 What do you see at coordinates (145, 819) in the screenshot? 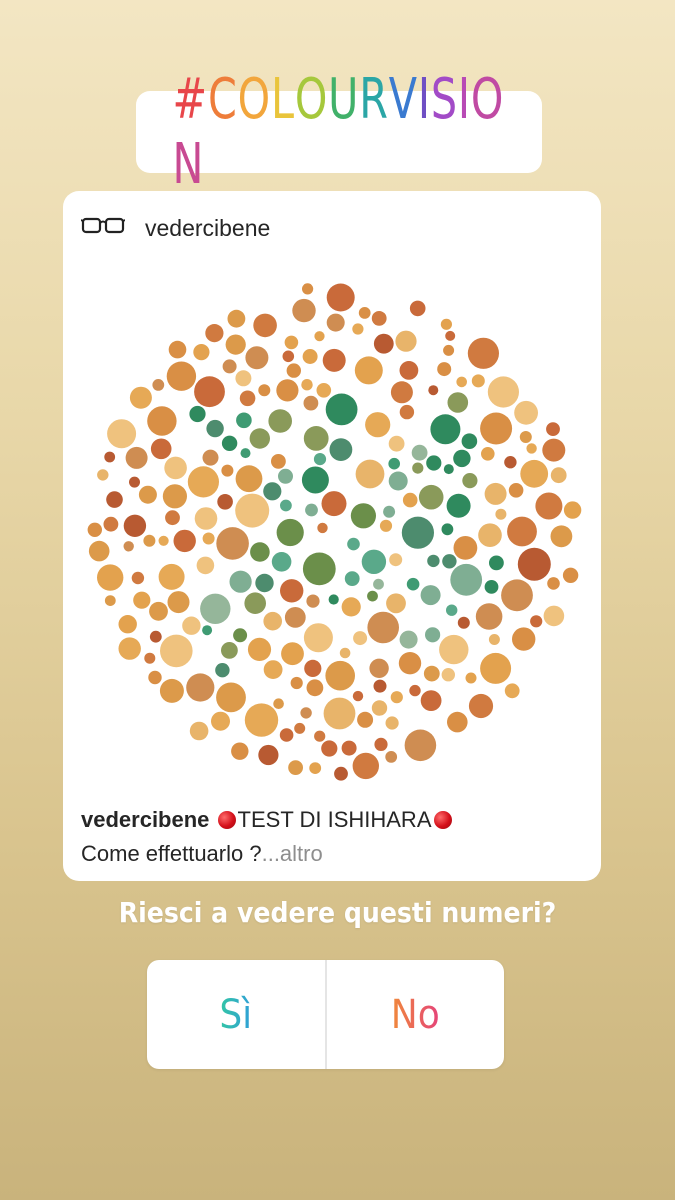
I see `caption-username: vedercibene` at bounding box center [145, 819].